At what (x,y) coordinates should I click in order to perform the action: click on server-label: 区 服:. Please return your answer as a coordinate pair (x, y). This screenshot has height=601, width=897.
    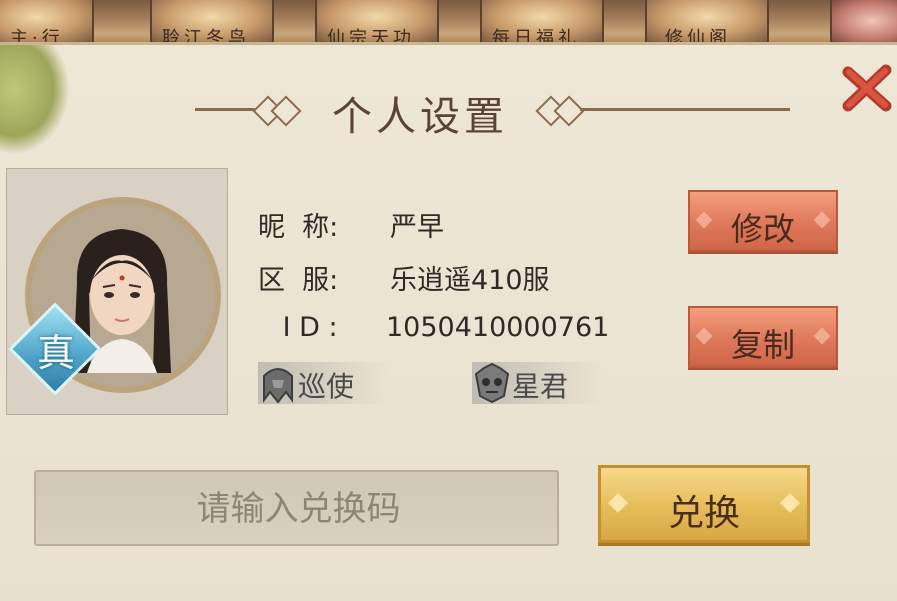
    Looking at the image, I should click on (298, 280).